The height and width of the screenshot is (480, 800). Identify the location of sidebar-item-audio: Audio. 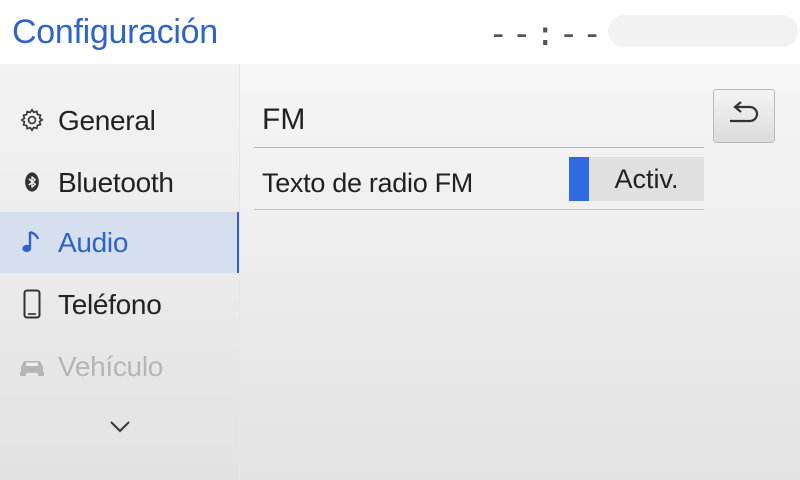
(120, 242).